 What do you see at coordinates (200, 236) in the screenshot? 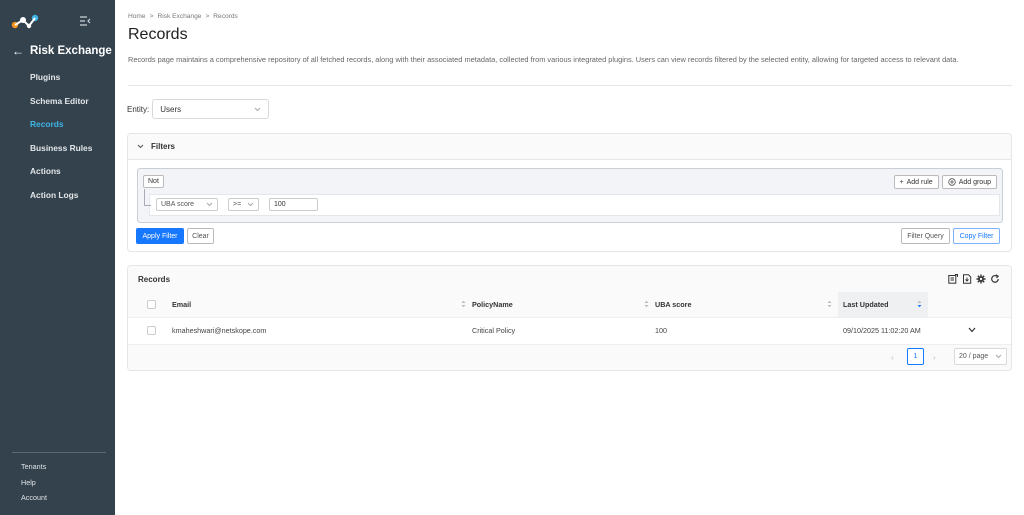
I see `clear-button: Clear` at bounding box center [200, 236].